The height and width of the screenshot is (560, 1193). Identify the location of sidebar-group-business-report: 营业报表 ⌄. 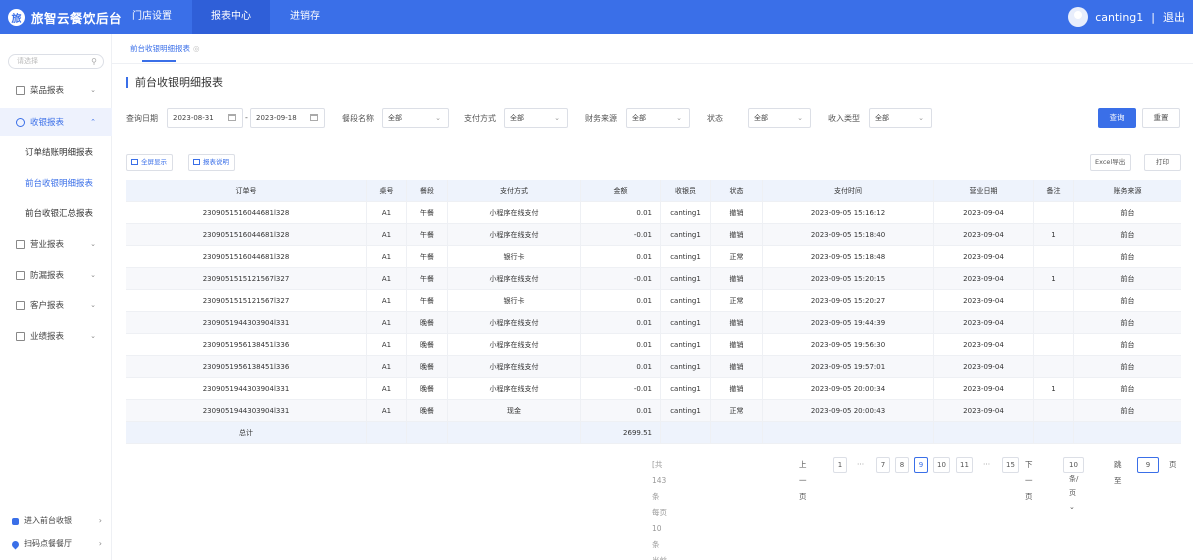
(56, 244).